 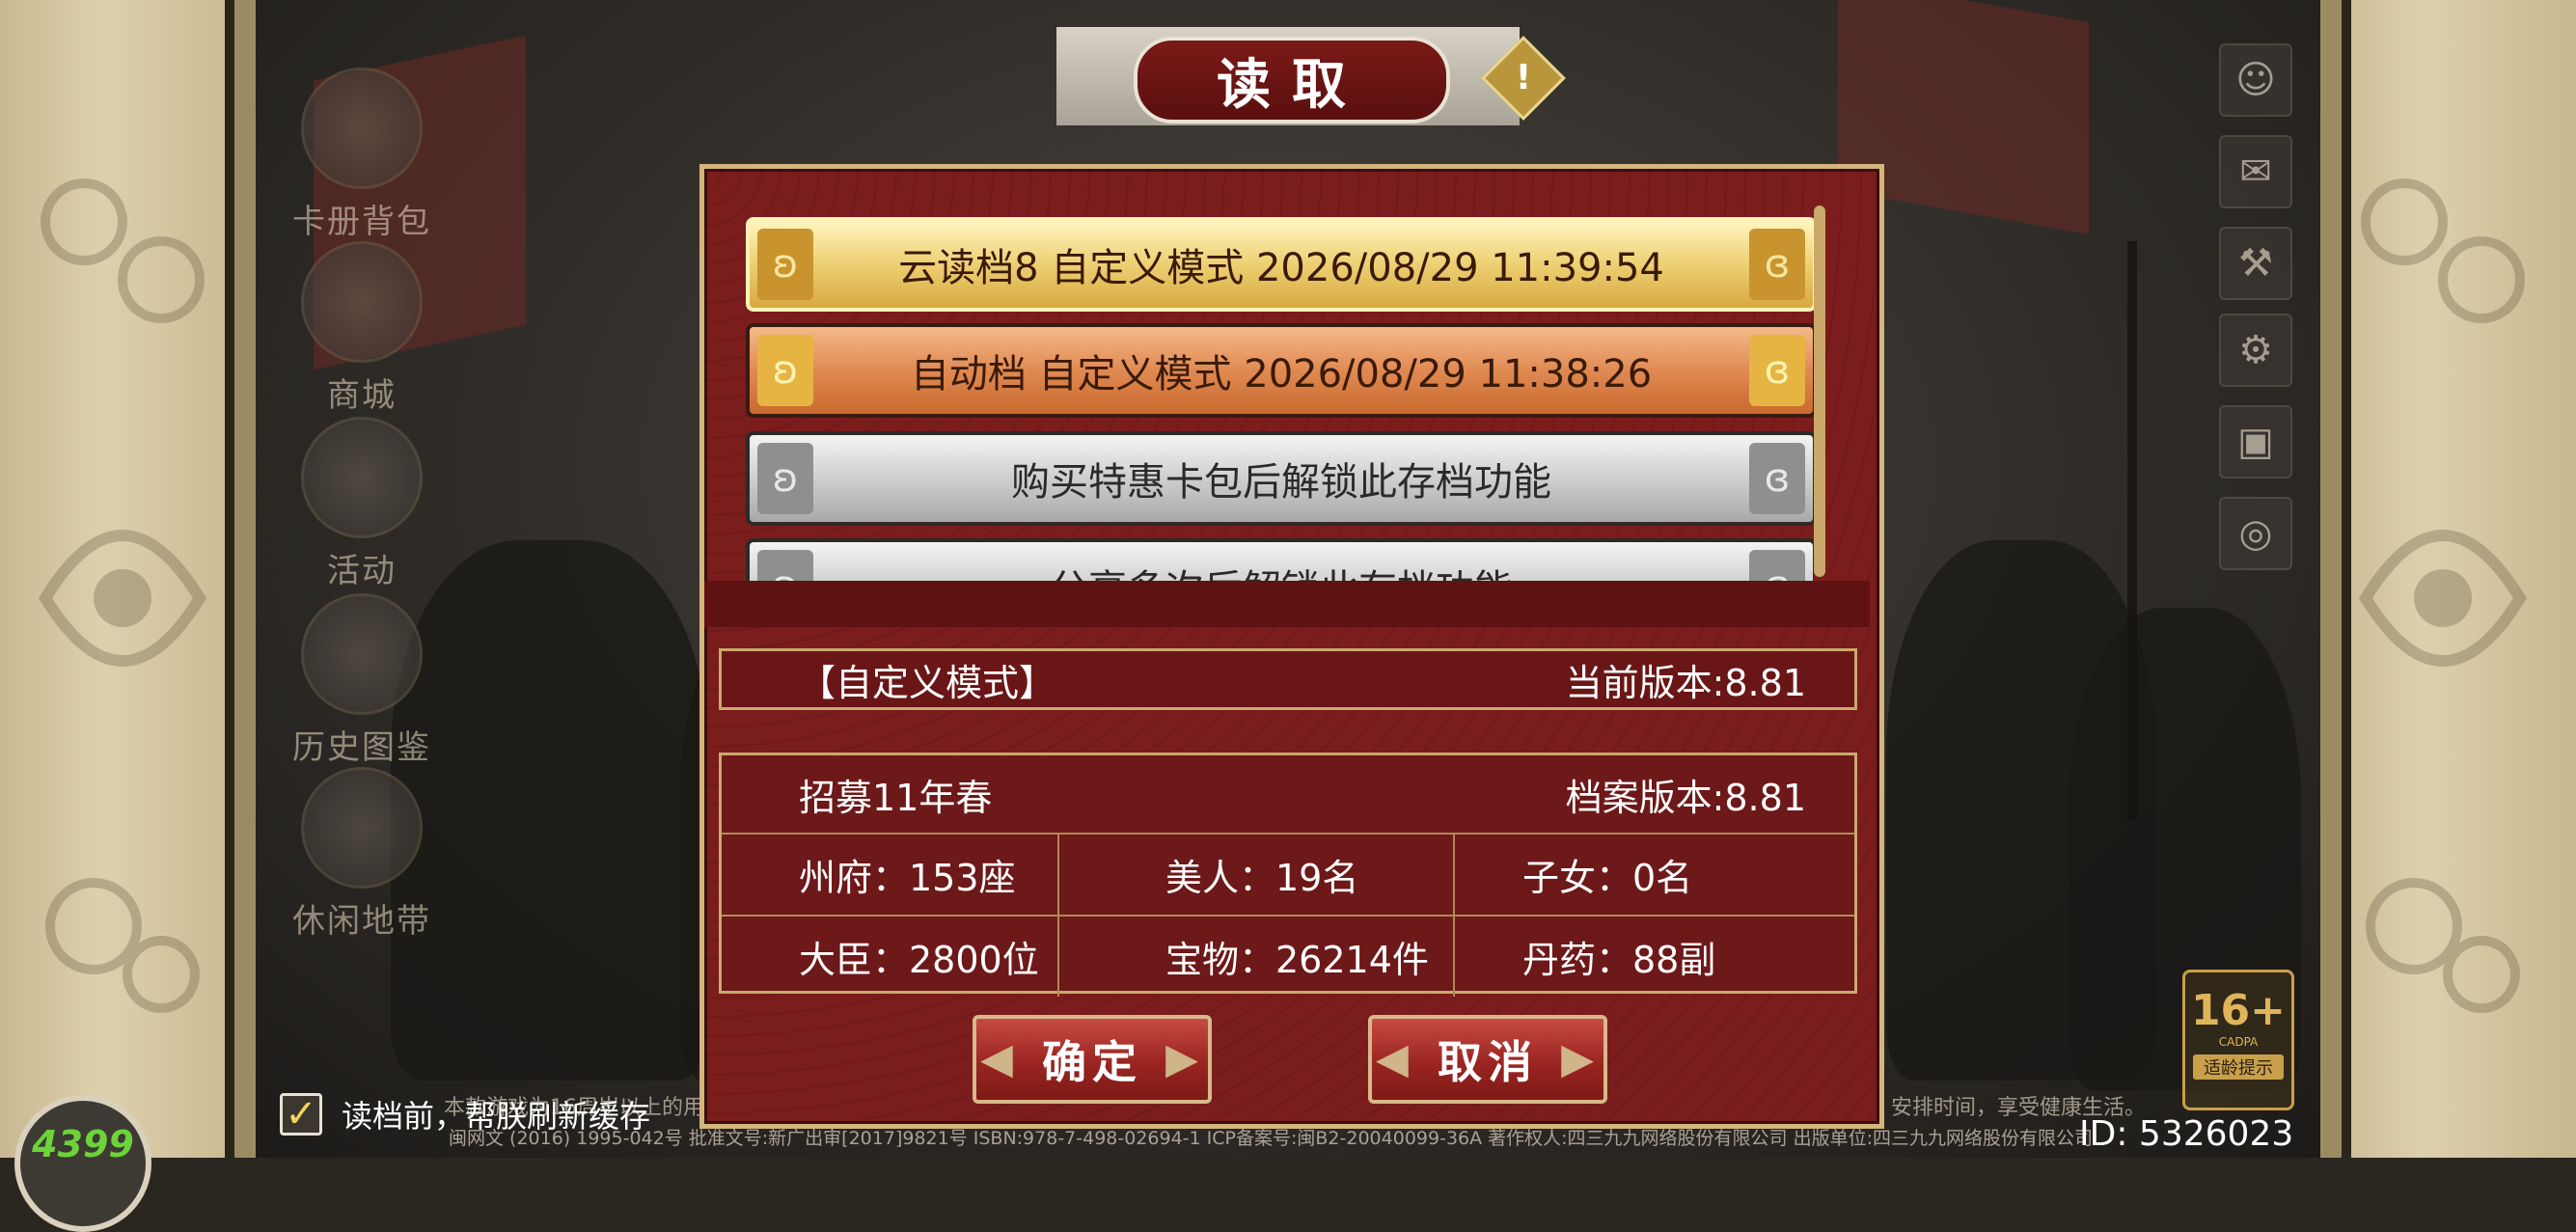 I want to click on eye-off-icon: ◎, so click(x=2255, y=533).